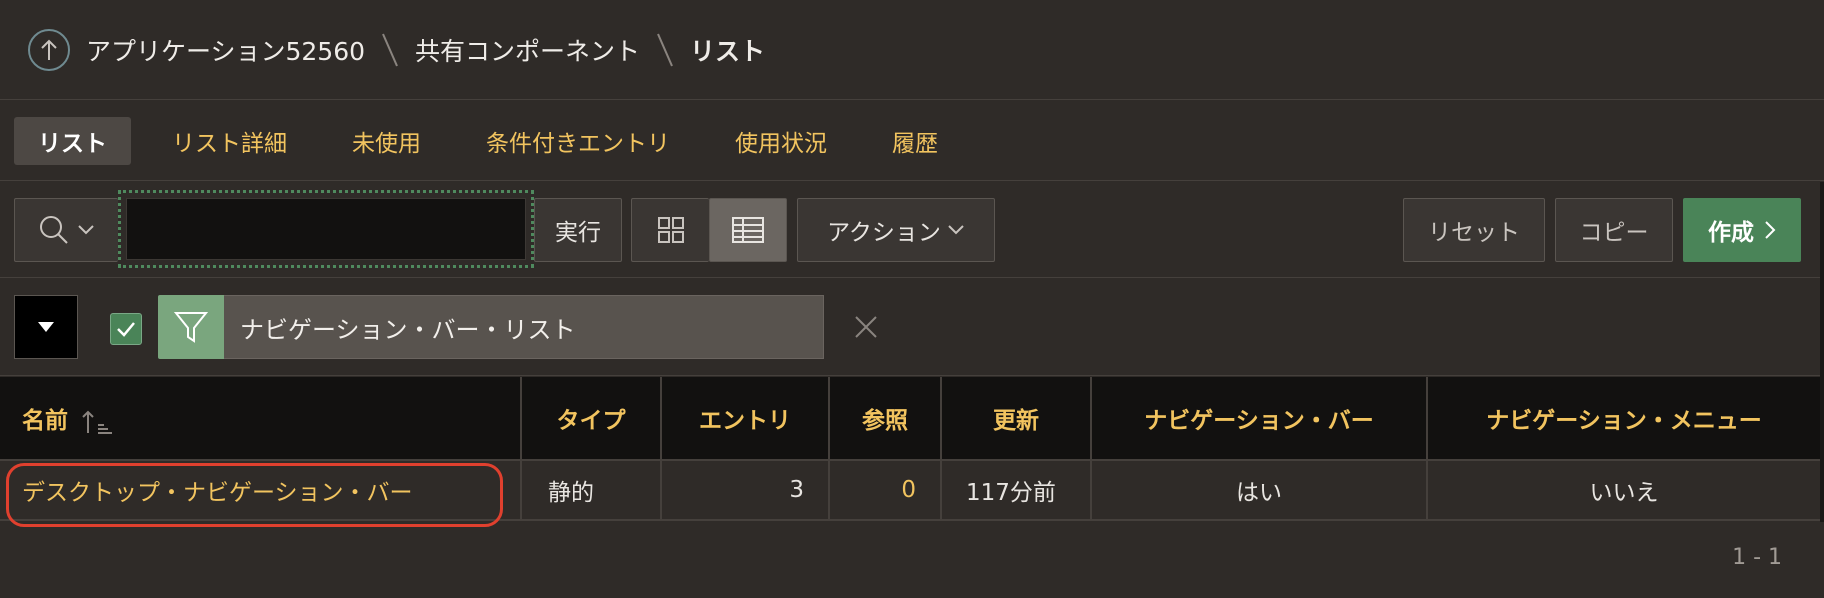  Describe the element at coordinates (53, 230) in the screenshot. I see `search-icon` at that location.